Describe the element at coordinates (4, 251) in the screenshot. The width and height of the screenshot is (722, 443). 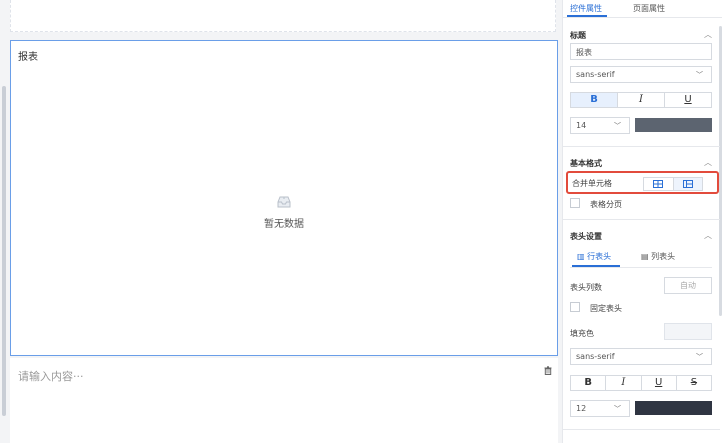
I see `canvas-scrollbar` at that location.